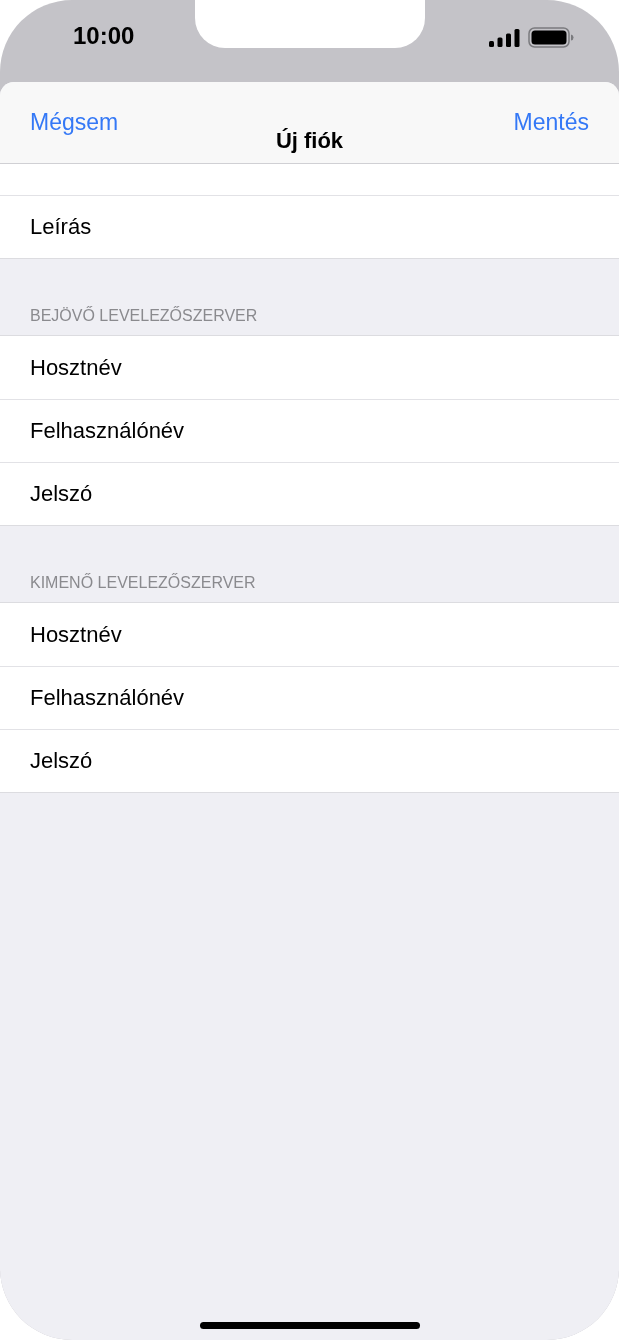 Image resolution: width=619 pixels, height=1340 pixels. Describe the element at coordinates (104, 36) in the screenshot. I see `status-time: 10:00` at that location.